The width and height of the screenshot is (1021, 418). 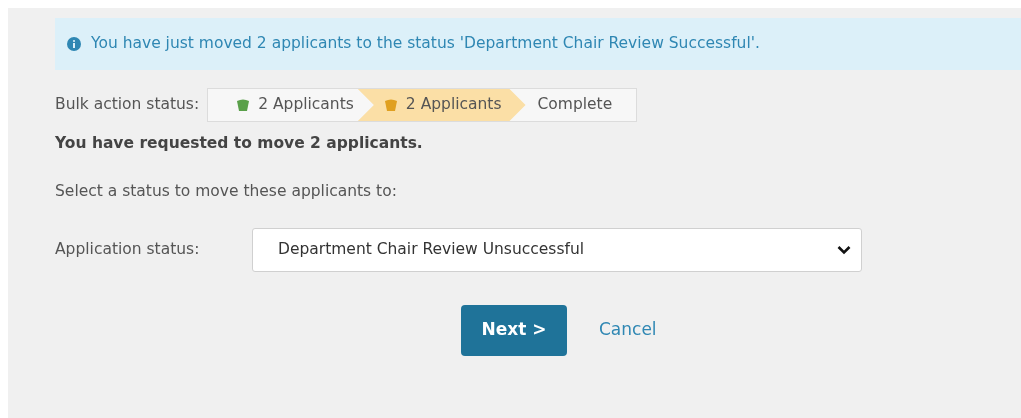 I want to click on next-button: Next >, so click(x=514, y=330).